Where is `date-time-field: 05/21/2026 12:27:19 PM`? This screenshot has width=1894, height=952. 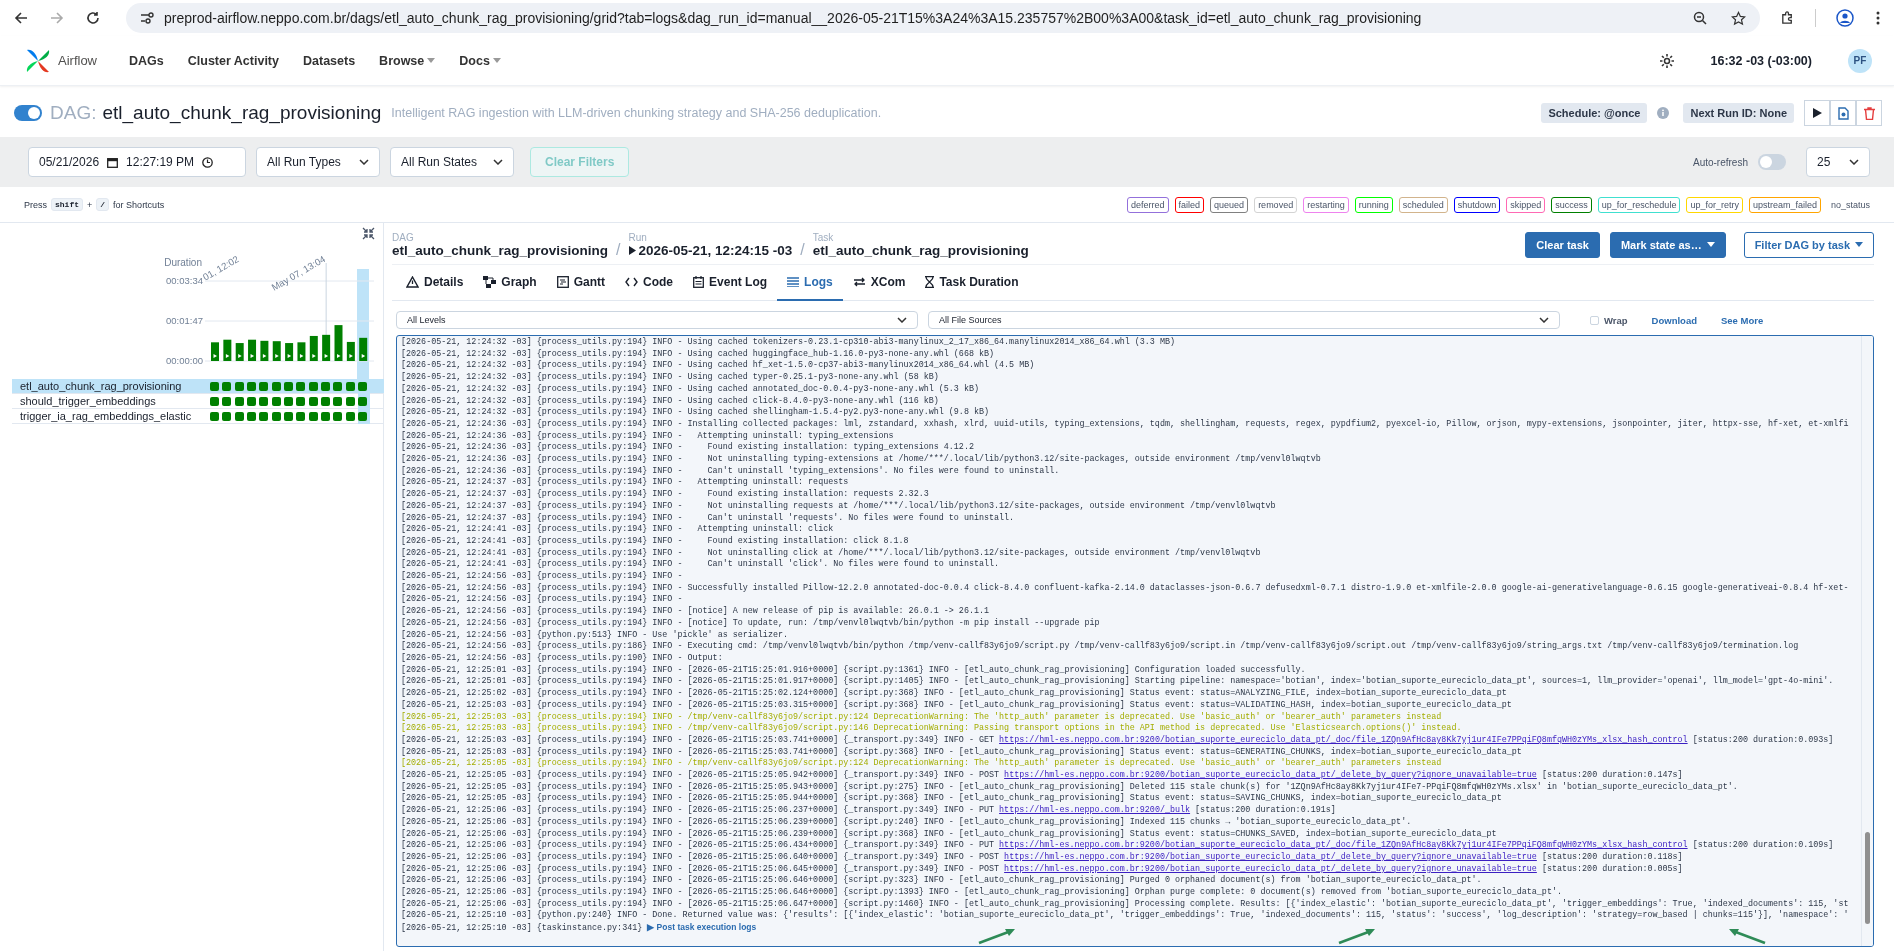 date-time-field: 05/21/2026 12:27:19 PM is located at coordinates (137, 162).